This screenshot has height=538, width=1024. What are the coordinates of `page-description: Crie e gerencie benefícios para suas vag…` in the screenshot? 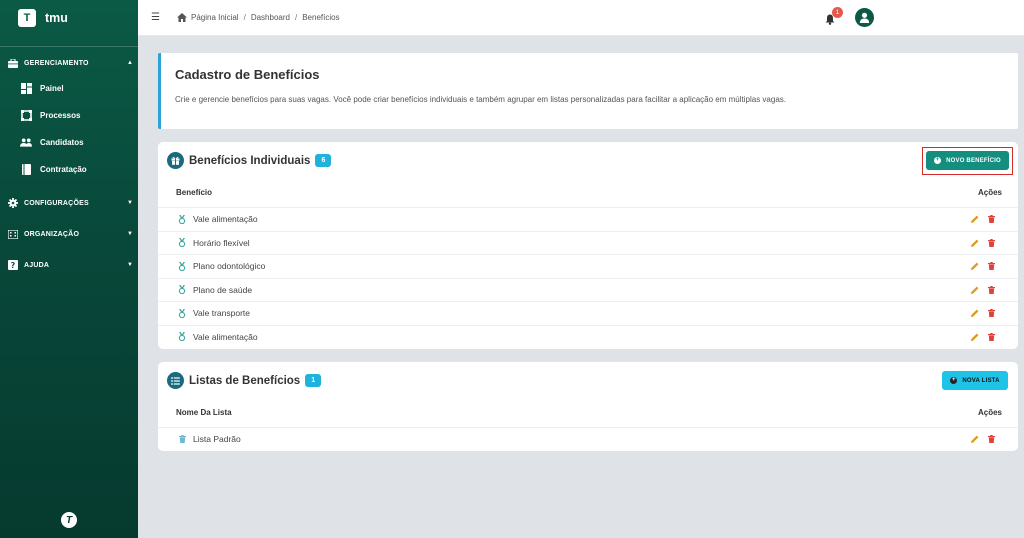 It's located at (480, 99).